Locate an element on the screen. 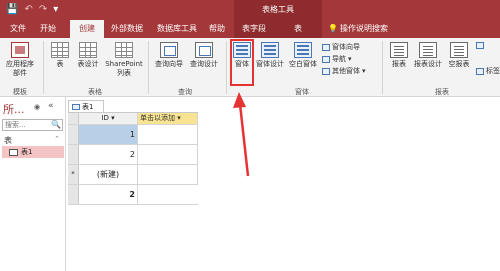 The image size is (500, 271). form-design-label: 窗体设计 is located at coordinates (270, 64).